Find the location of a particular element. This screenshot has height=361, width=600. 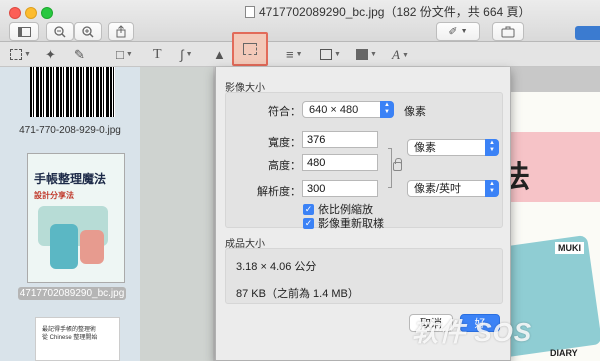

sign-tool: ∫ ▼ is located at coordinates (186, 54).